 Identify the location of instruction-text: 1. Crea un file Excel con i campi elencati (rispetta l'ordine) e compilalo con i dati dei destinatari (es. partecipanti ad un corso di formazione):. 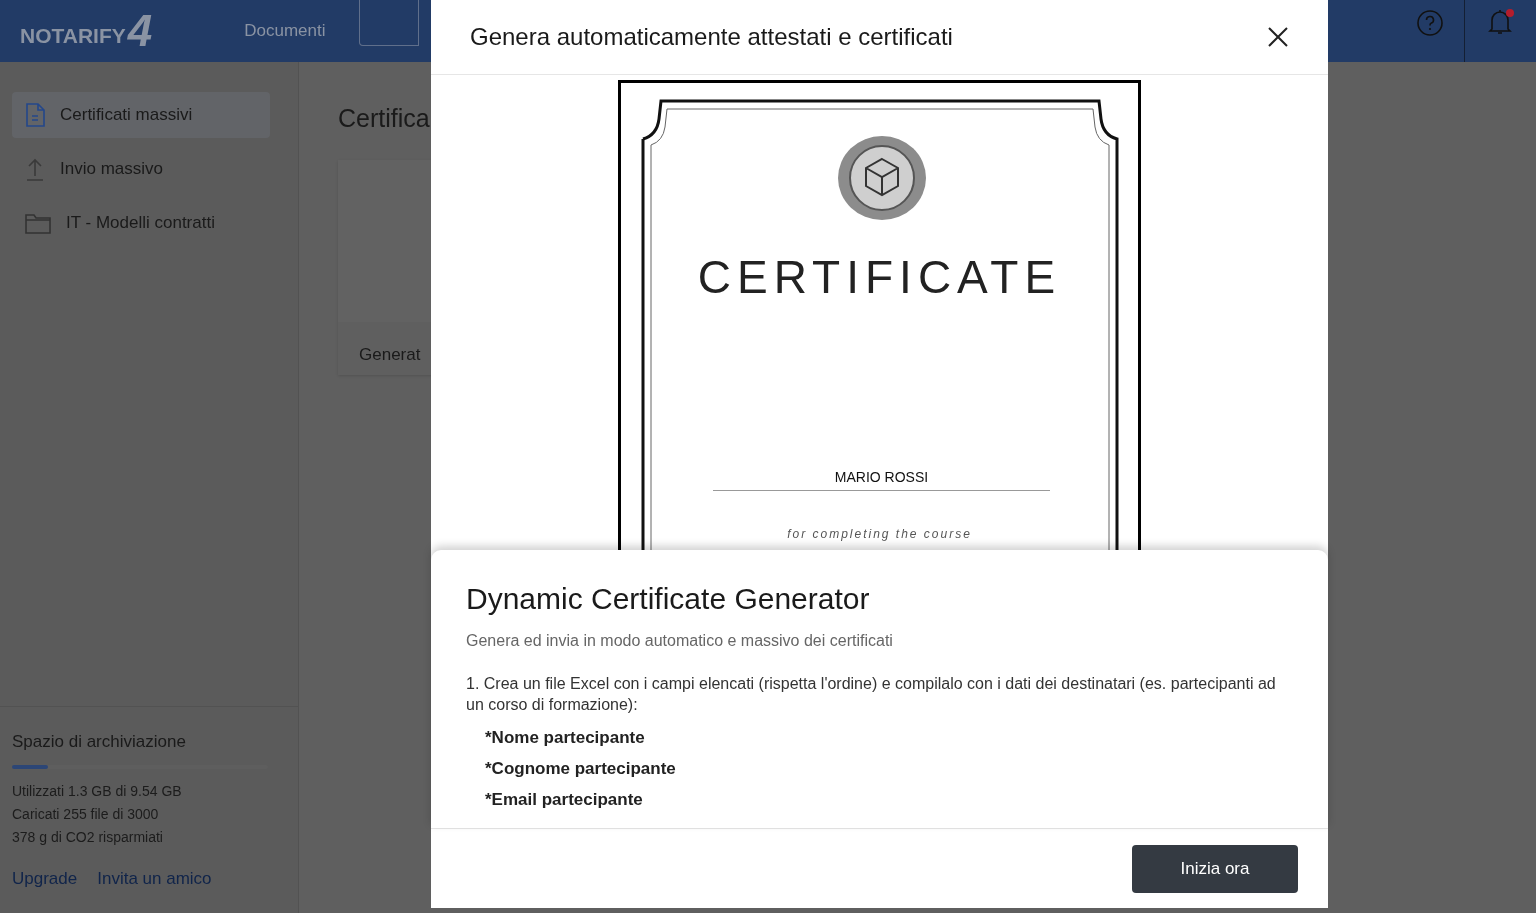
(871, 694).